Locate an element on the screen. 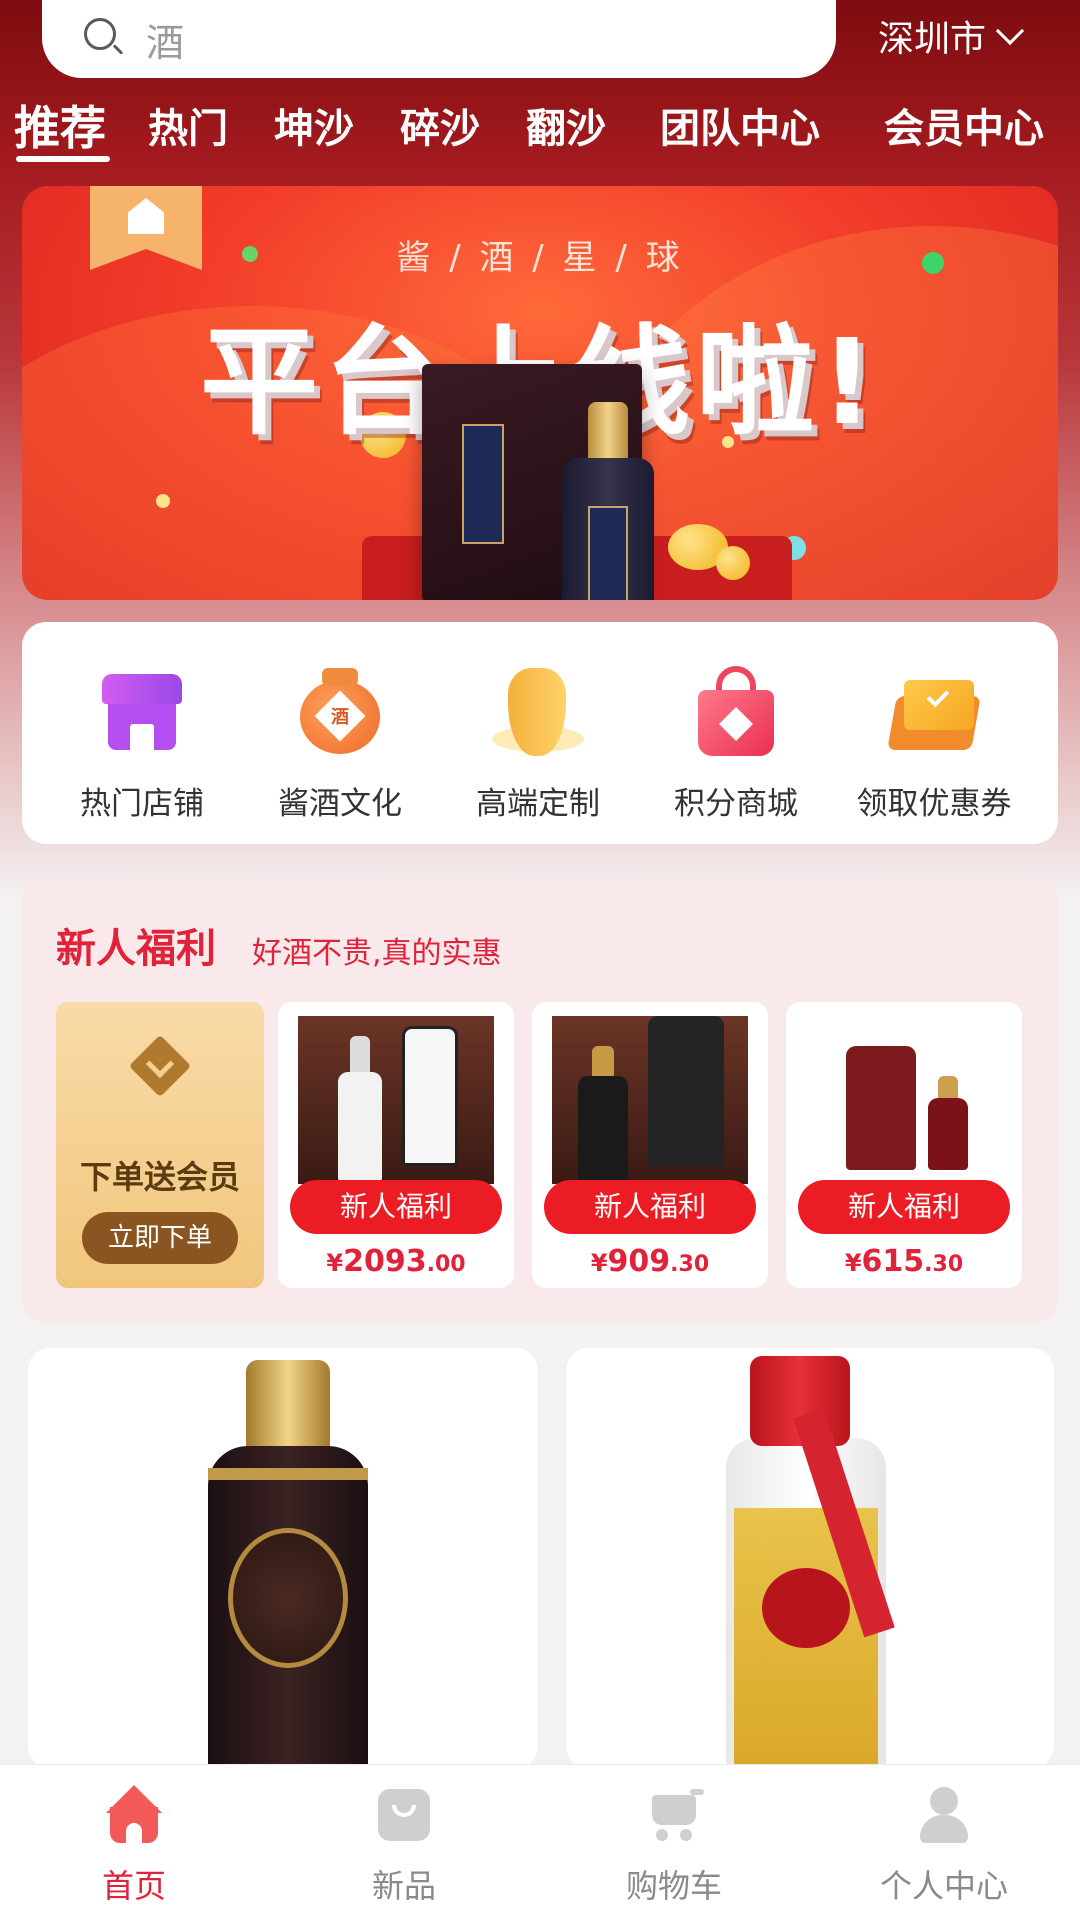 The width and height of the screenshot is (1080, 1920). quick-item-label: 积分商城 is located at coordinates (736, 804).